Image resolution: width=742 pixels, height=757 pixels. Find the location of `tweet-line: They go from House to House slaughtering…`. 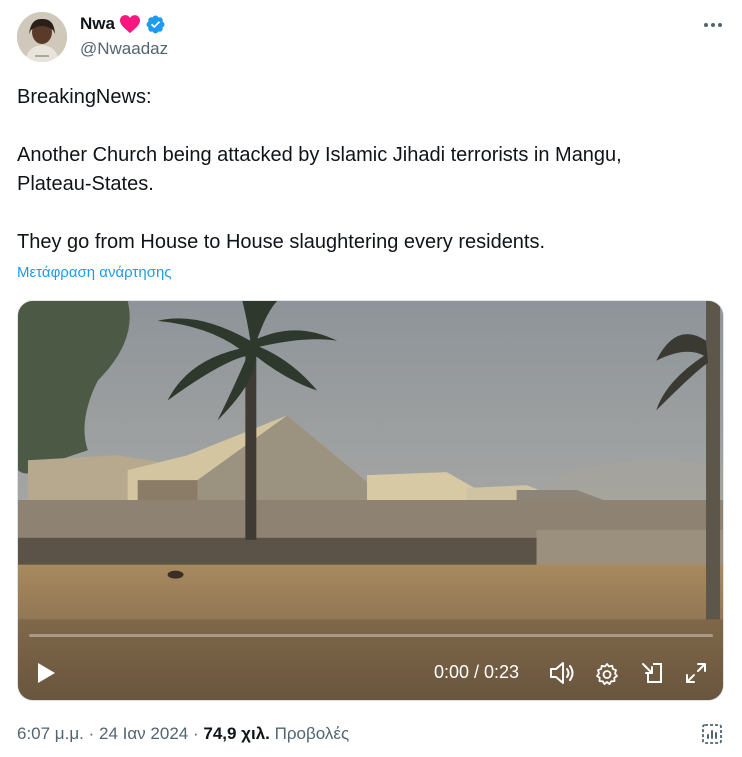

tweet-line: They go from House to House slaughtering… is located at coordinates (281, 242).